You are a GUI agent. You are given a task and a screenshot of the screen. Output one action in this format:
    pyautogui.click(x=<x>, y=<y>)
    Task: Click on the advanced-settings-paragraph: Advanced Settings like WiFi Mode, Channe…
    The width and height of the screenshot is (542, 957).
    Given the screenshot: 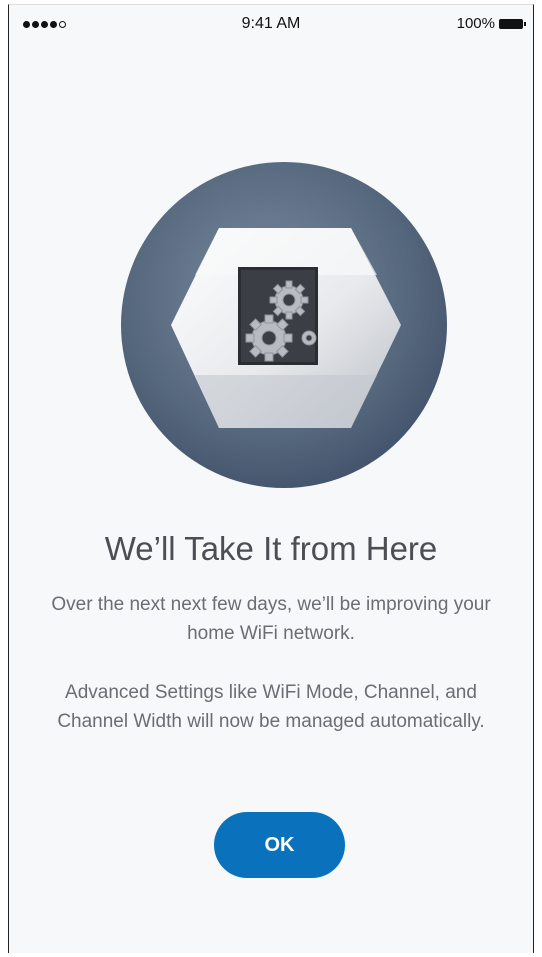 What is the action you would take?
    pyautogui.click(x=271, y=707)
    